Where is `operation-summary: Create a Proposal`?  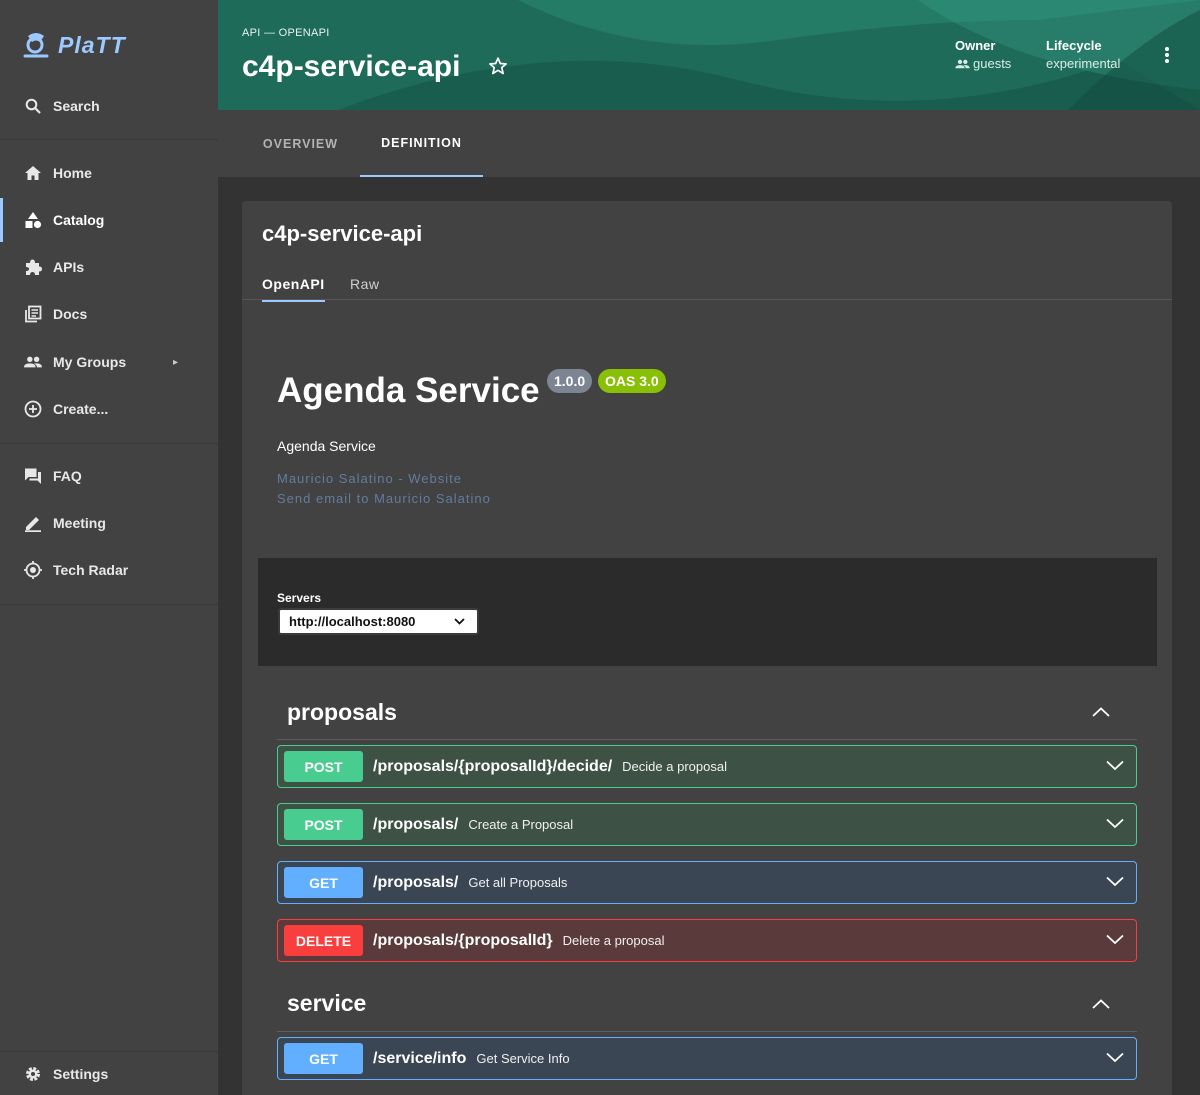
operation-summary: Create a Proposal is located at coordinates (521, 824).